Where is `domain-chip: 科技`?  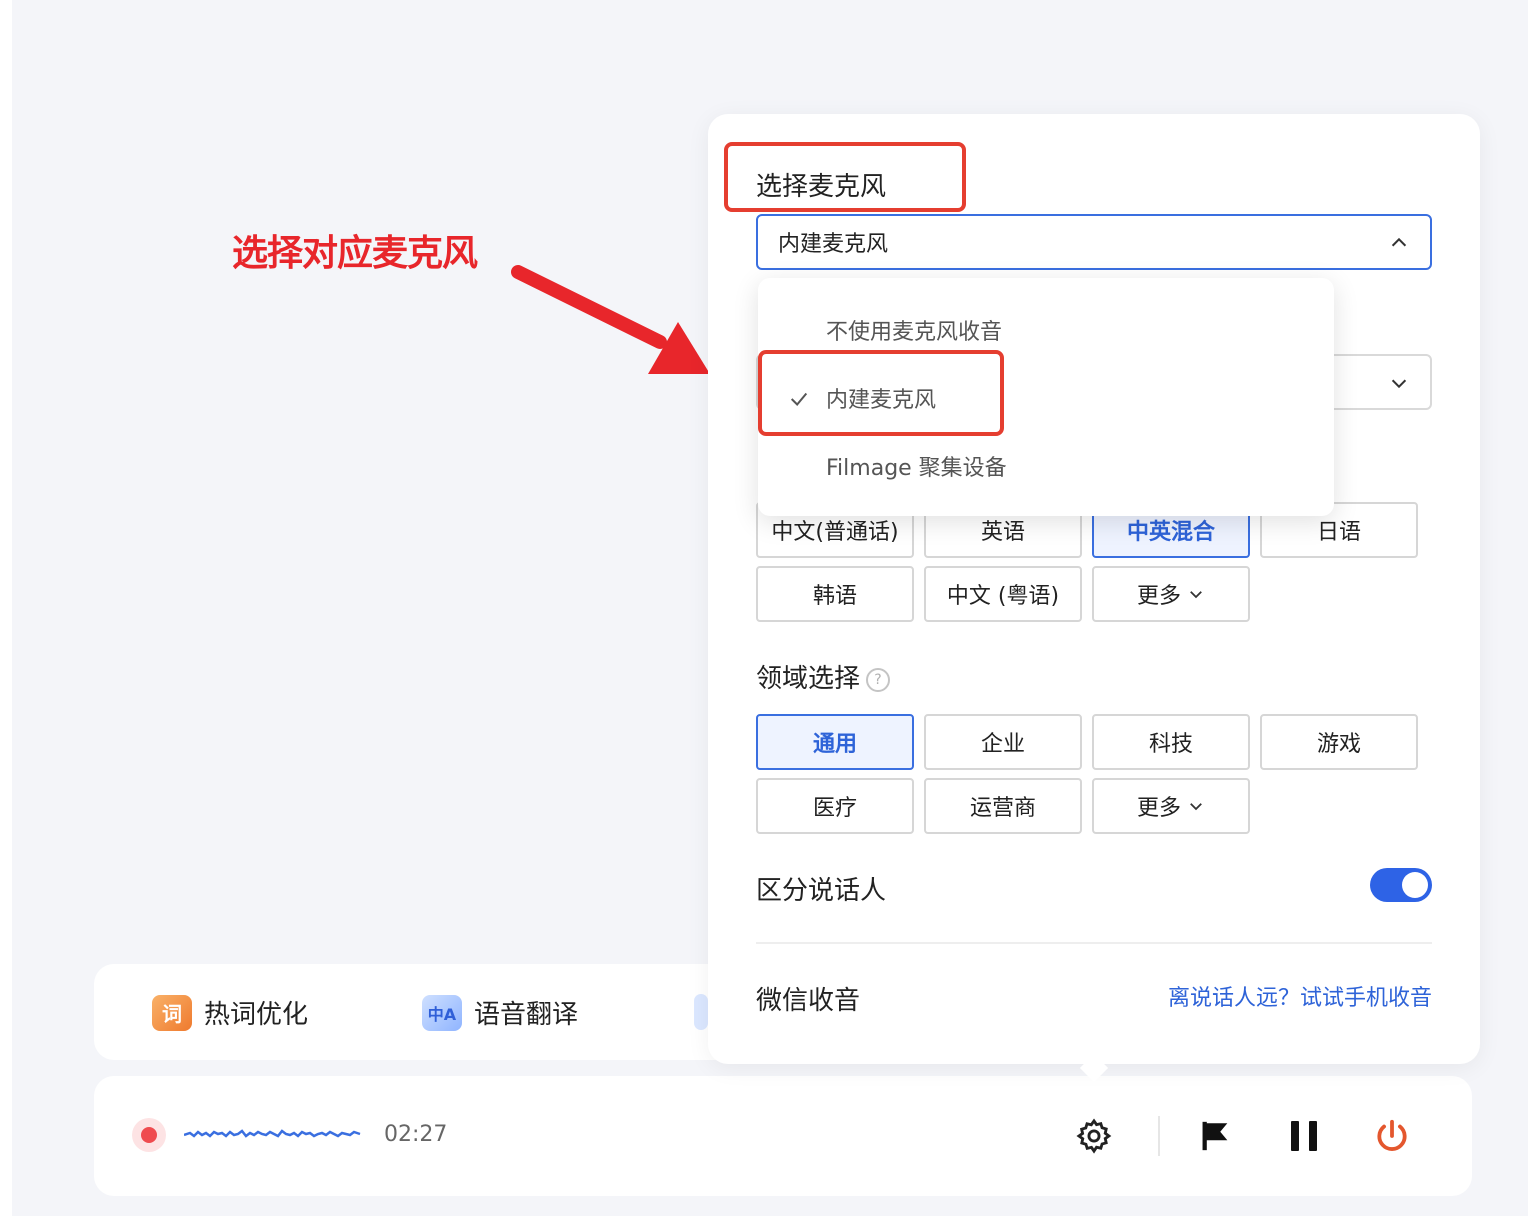
domain-chip: 科技 is located at coordinates (1171, 742).